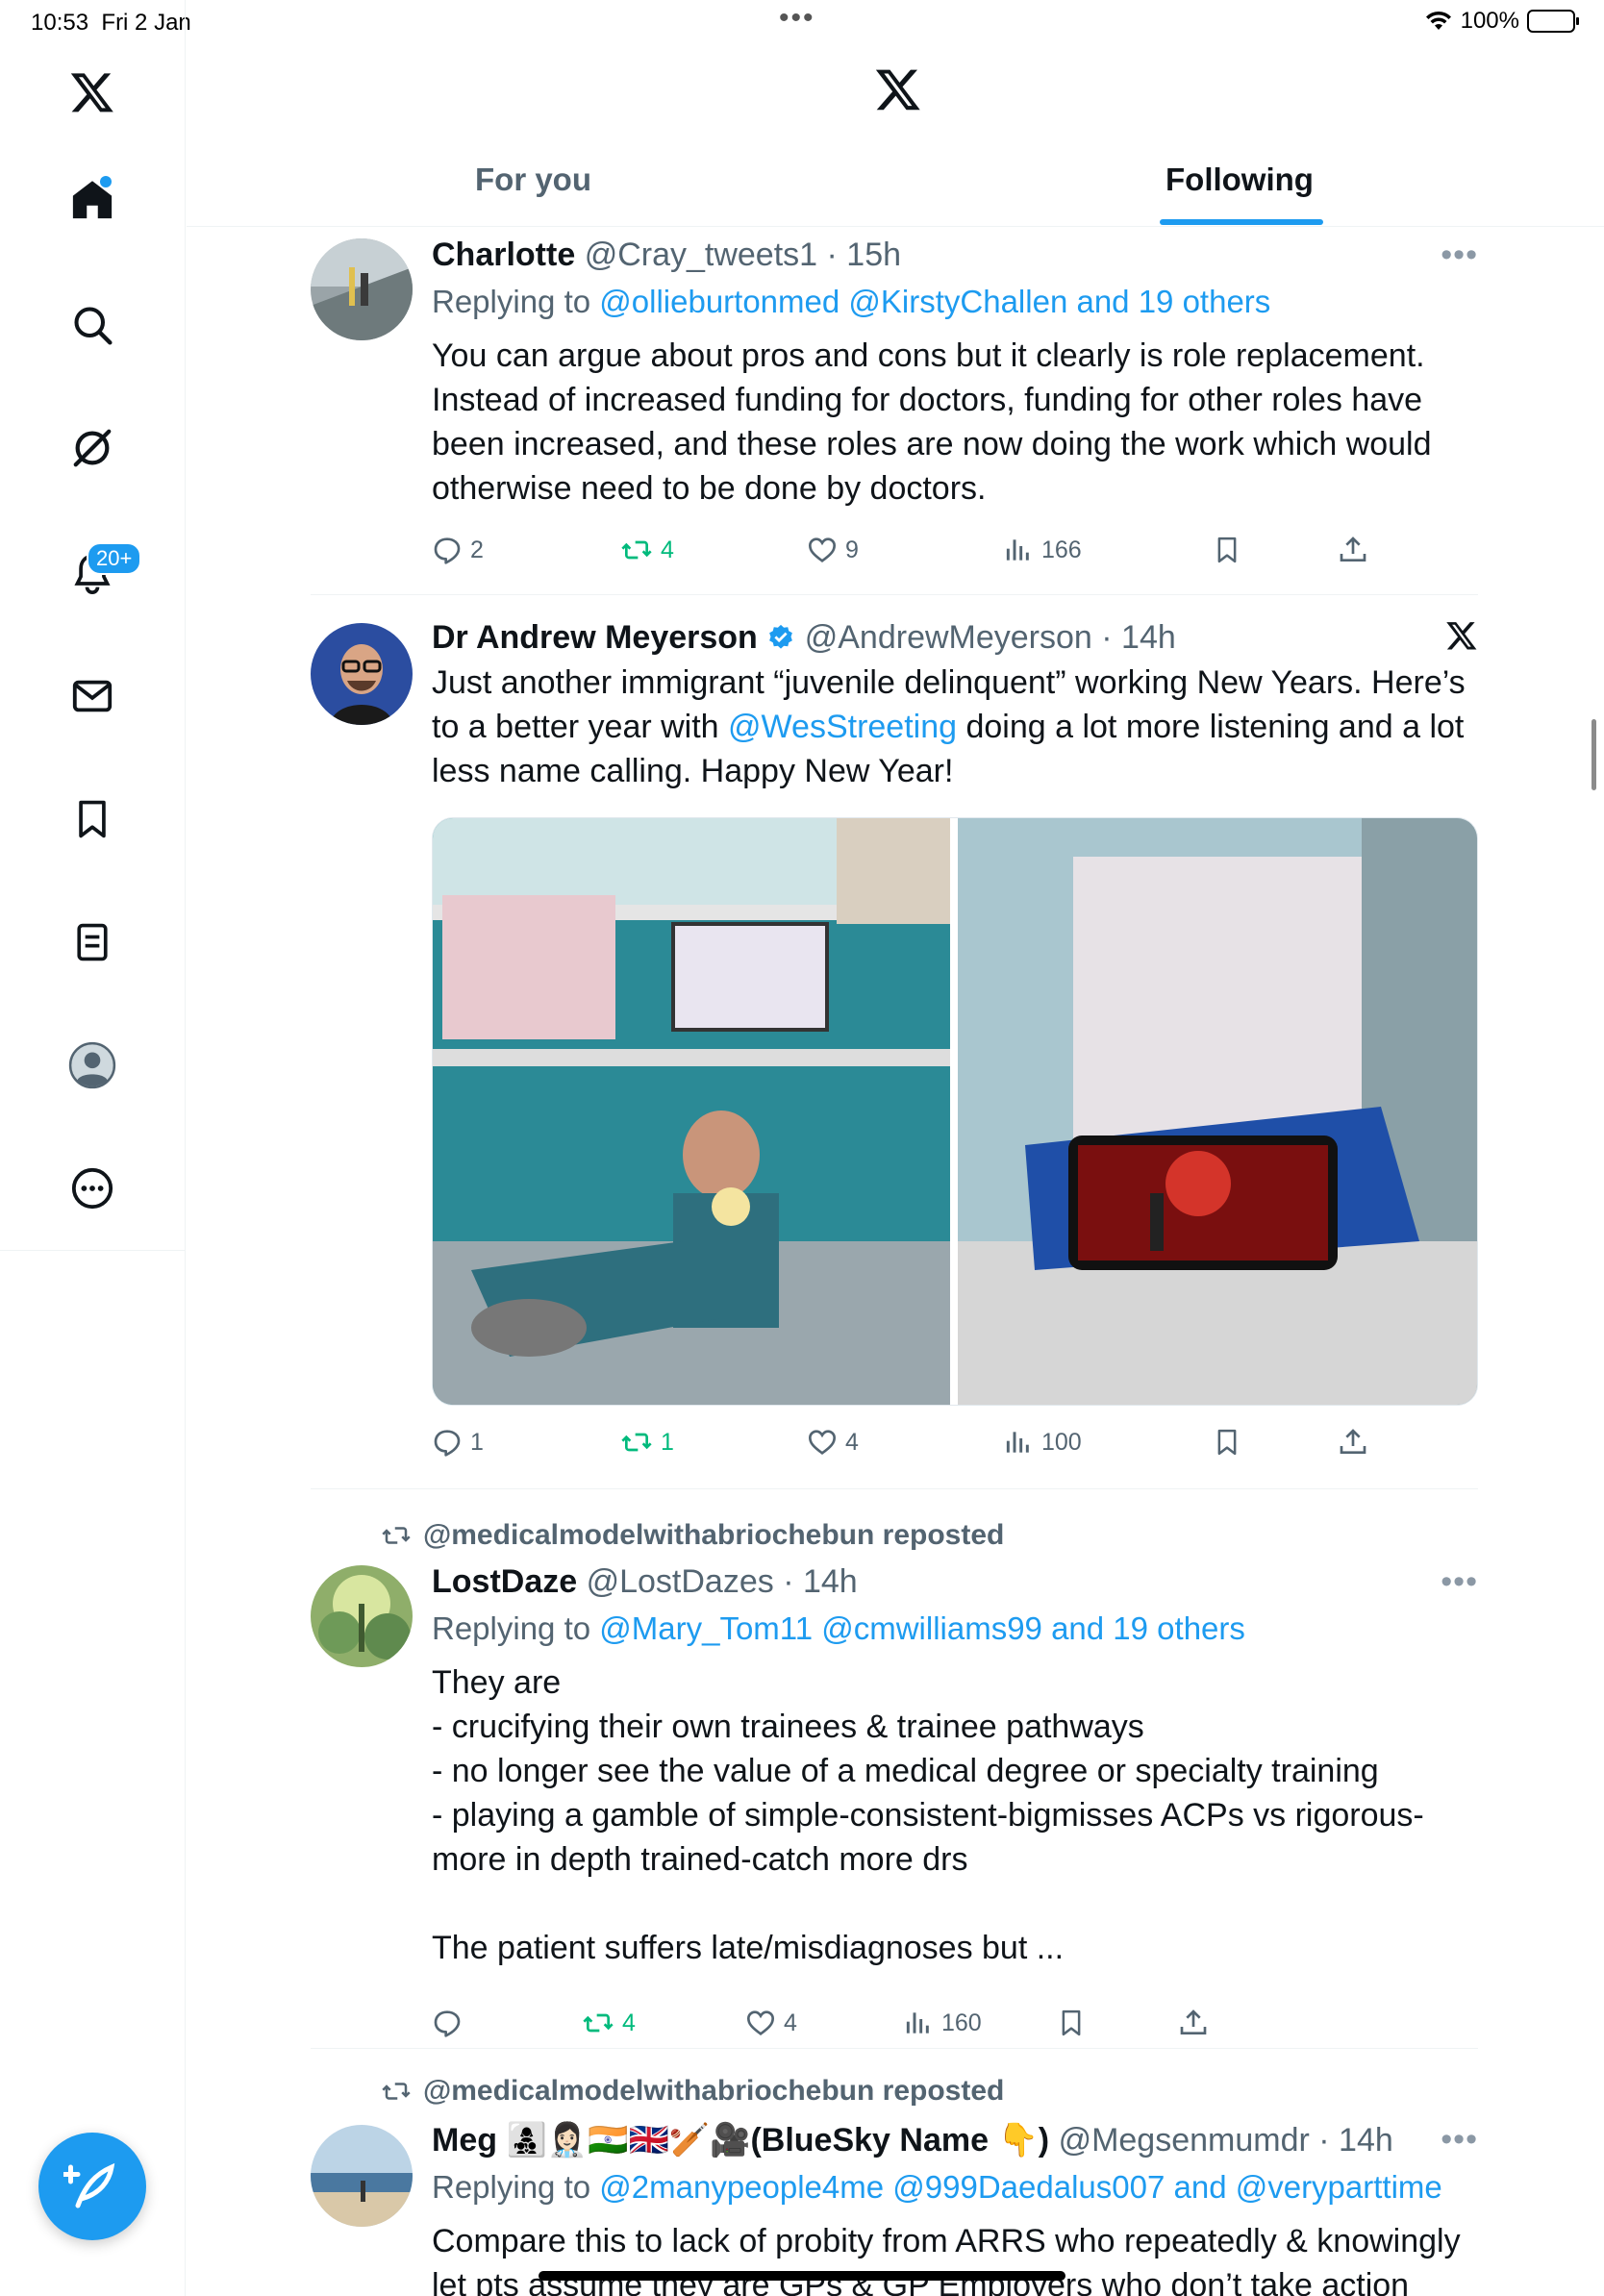 The image size is (1604, 2296). I want to click on home-icon, so click(92, 200).